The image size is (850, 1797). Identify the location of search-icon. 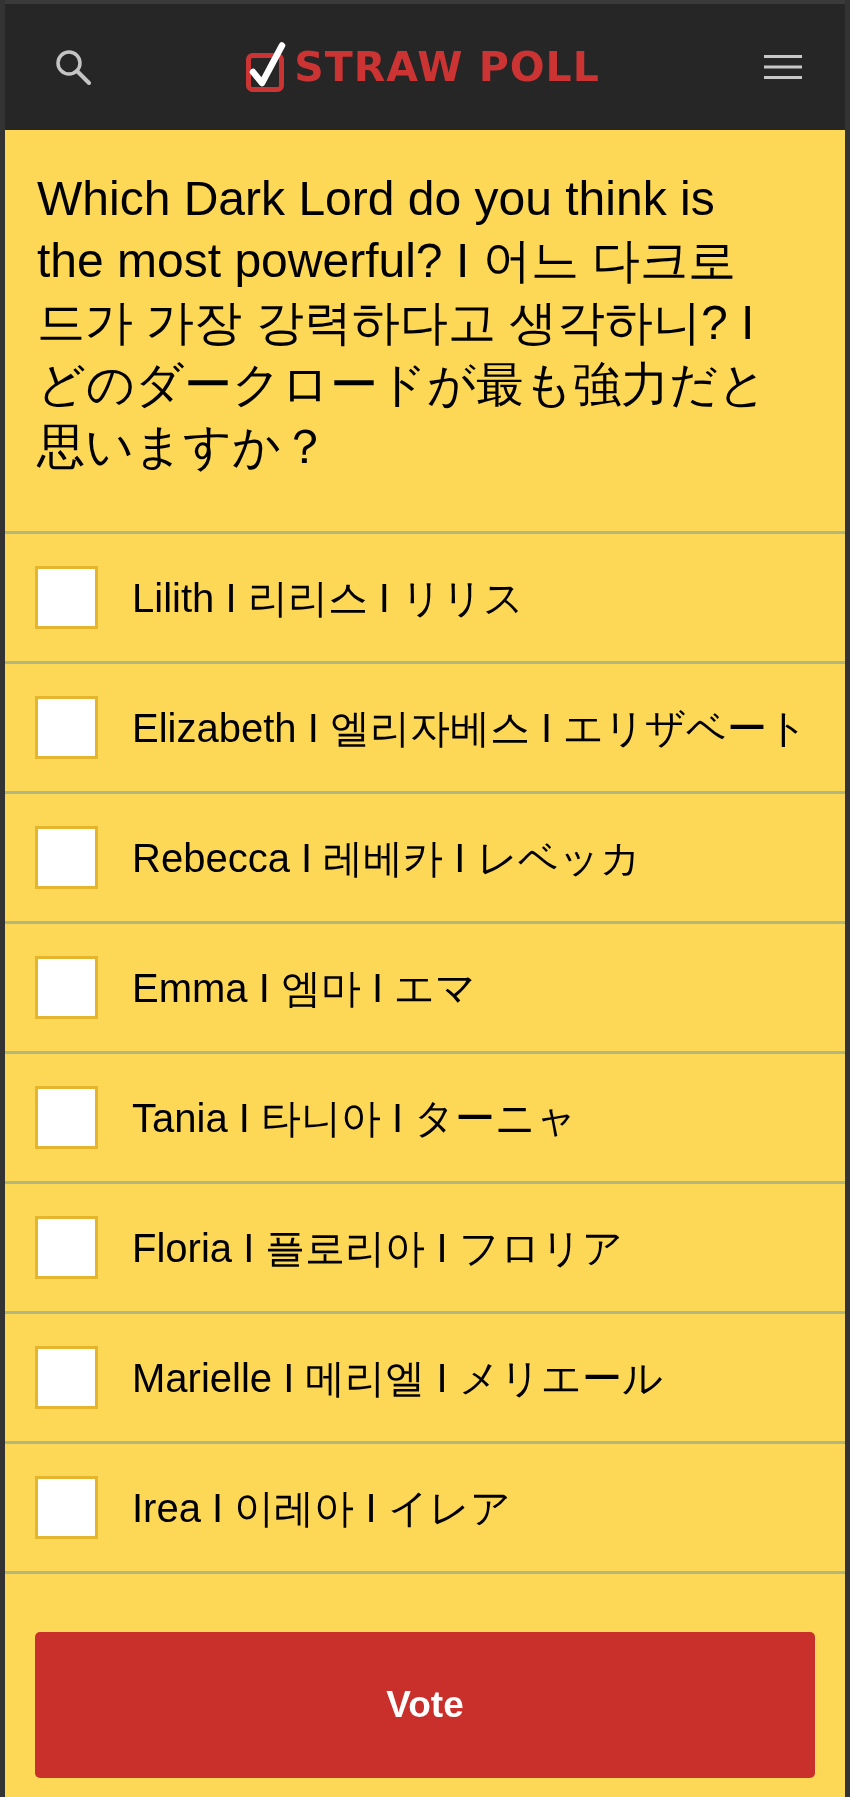
(73, 67).